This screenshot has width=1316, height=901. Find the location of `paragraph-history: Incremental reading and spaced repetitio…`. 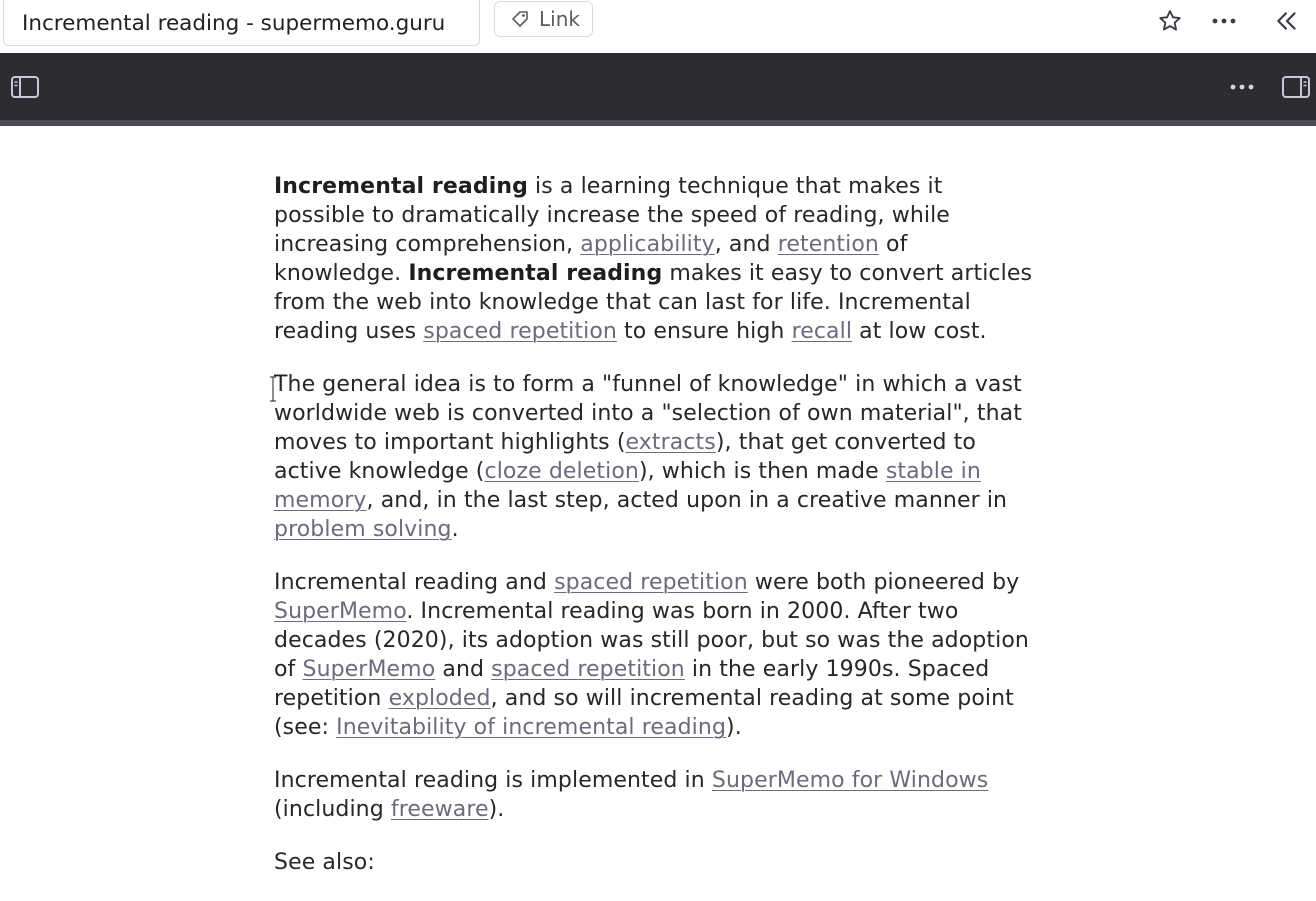

paragraph-history: Incremental reading and spaced repetitio… is located at coordinates (651, 655).